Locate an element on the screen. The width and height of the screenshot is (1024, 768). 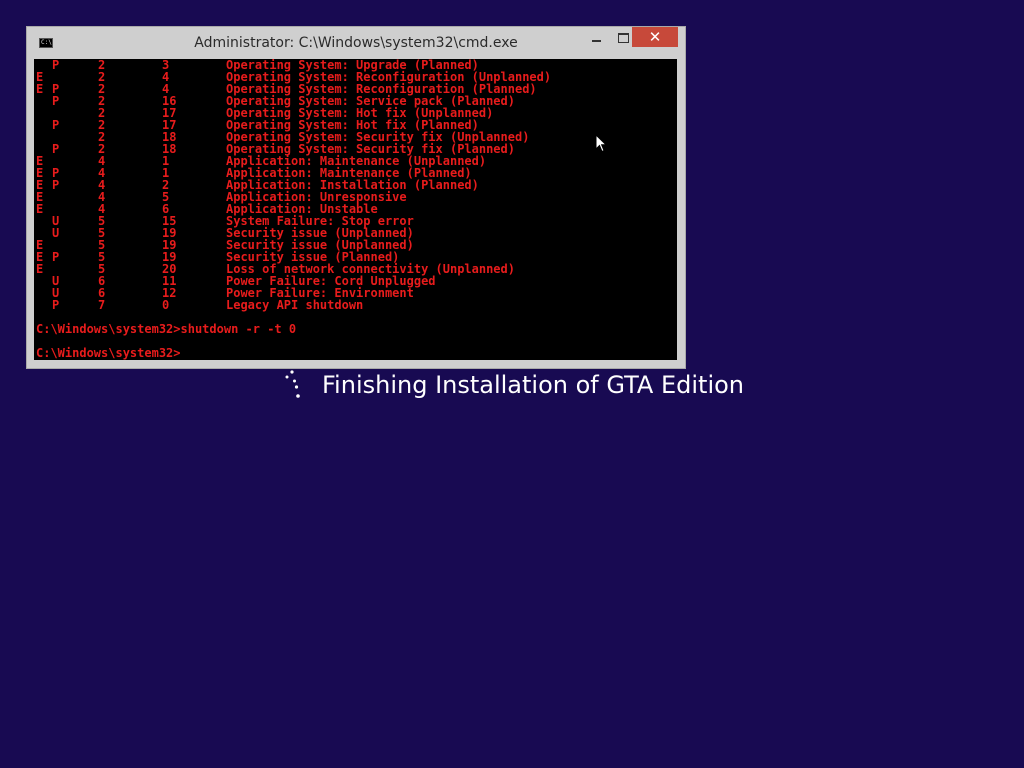
reason-minor: 0 is located at coordinates (166, 305).